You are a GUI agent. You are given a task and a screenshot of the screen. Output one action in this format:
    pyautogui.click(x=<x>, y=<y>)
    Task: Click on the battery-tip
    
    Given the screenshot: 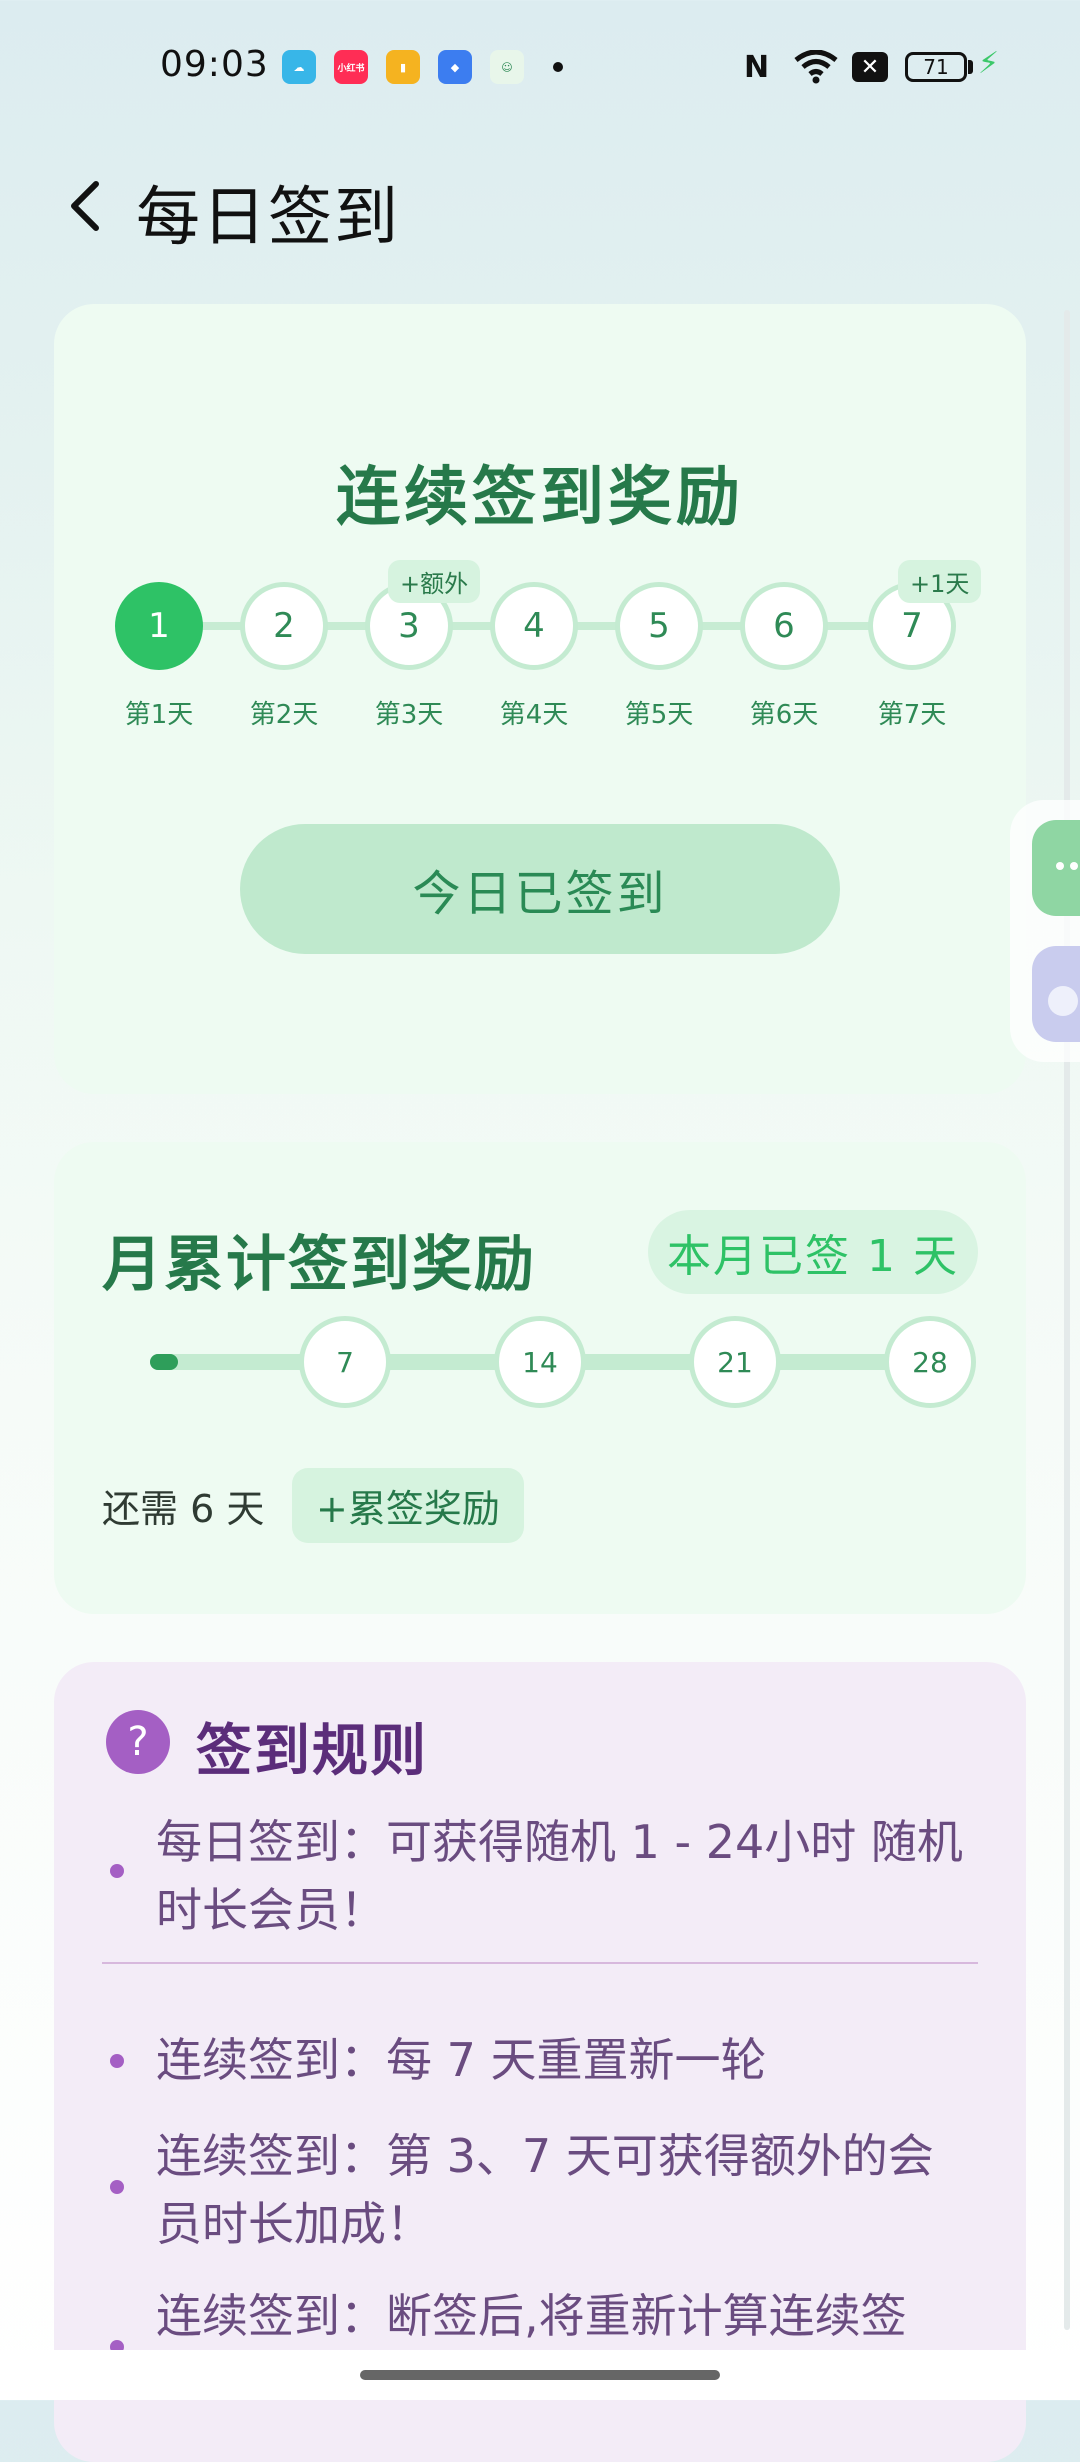 What is the action you would take?
    pyautogui.click(x=970, y=67)
    